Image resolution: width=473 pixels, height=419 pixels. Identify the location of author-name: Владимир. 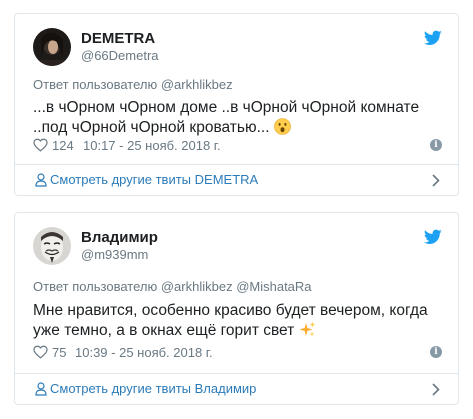
(119, 237).